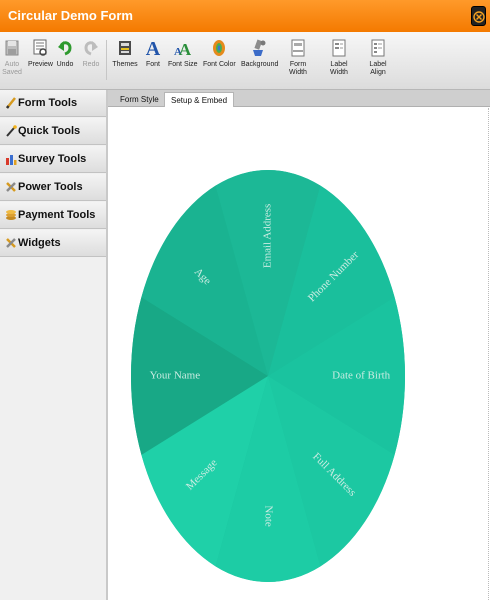 The image size is (490, 604). I want to click on background-button: Background, so click(259, 53).